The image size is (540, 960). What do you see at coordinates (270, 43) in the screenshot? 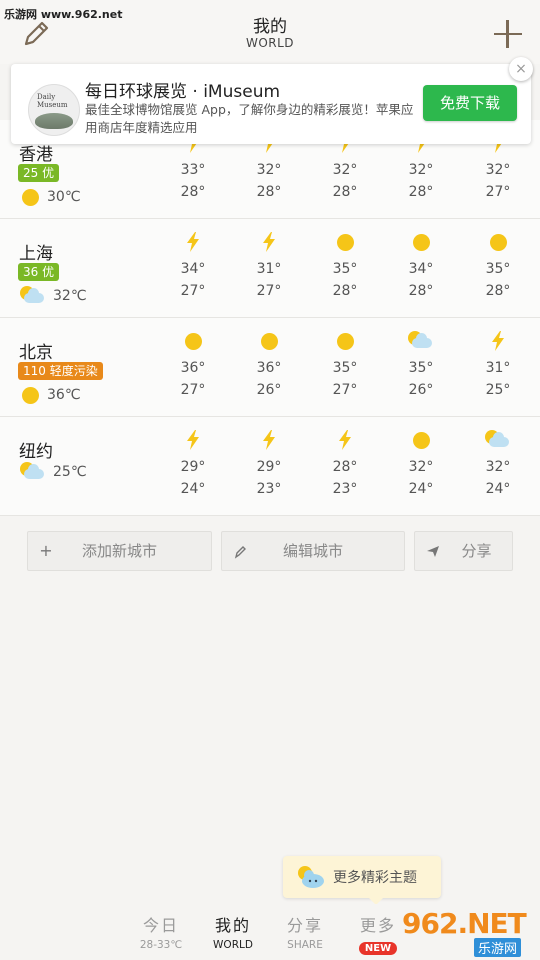
I see `page-subtitle: WORLD` at bounding box center [270, 43].